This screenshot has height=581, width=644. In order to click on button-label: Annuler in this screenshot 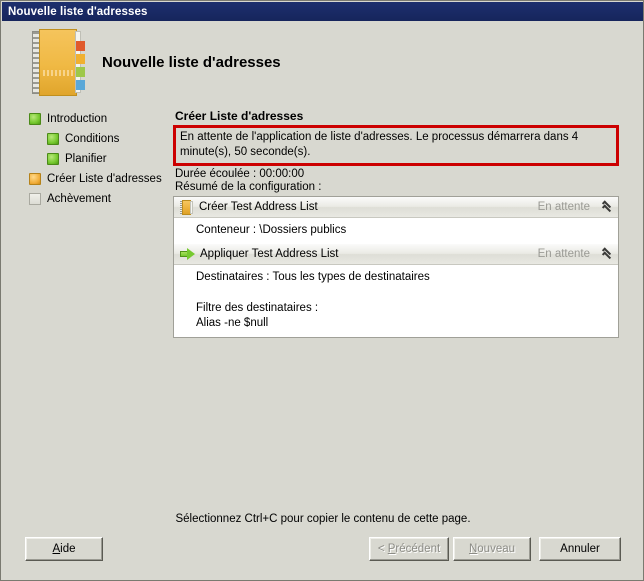, I will do `click(580, 549)`.